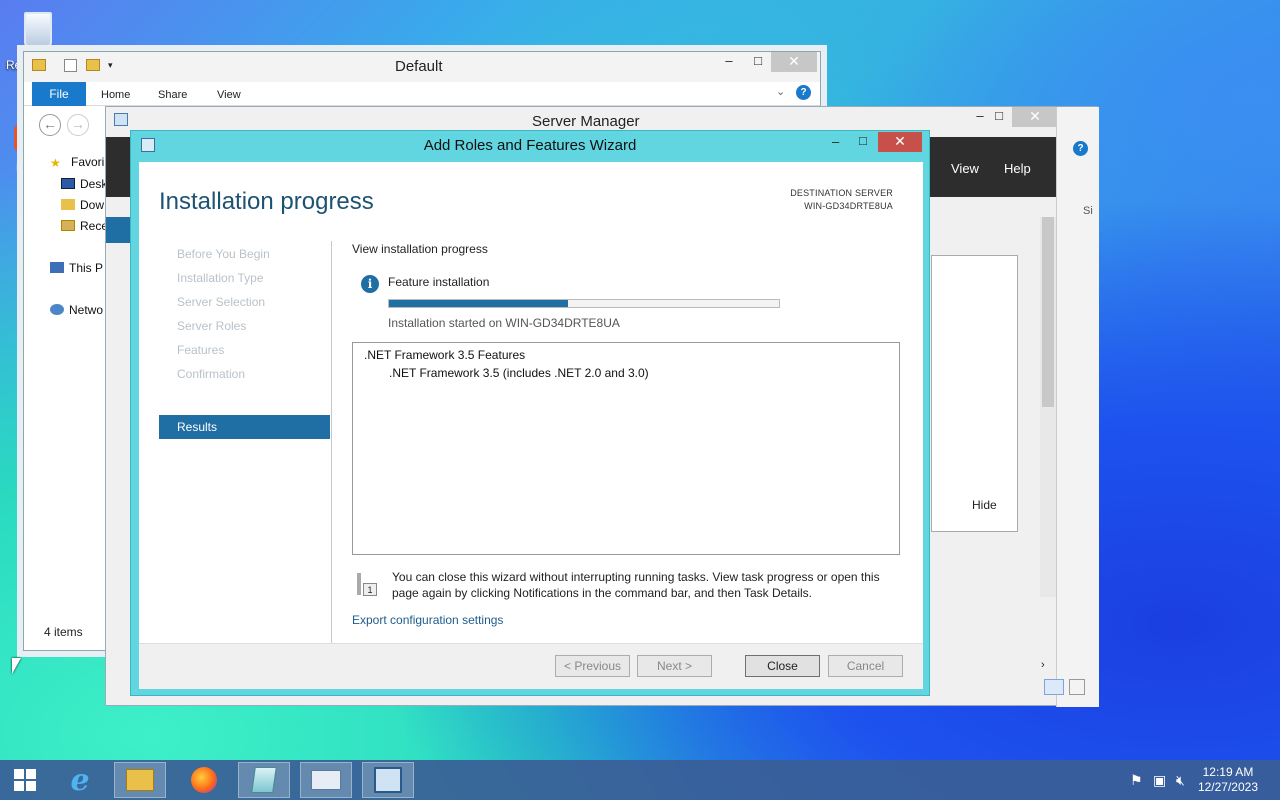 This screenshot has height=800, width=1280. Describe the element at coordinates (50, 125) in the screenshot. I see `back-button: ←` at that location.